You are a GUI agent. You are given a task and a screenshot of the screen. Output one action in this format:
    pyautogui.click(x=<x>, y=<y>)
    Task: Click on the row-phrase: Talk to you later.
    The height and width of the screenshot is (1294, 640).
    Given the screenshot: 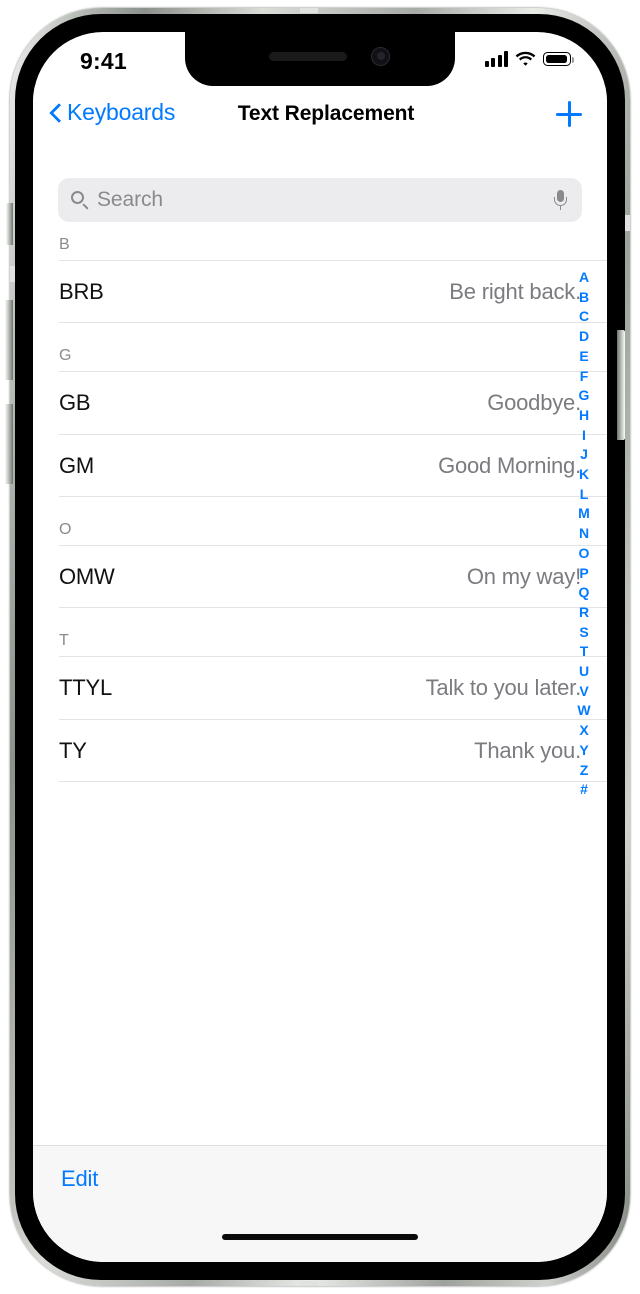 What is the action you would take?
    pyautogui.click(x=503, y=687)
    